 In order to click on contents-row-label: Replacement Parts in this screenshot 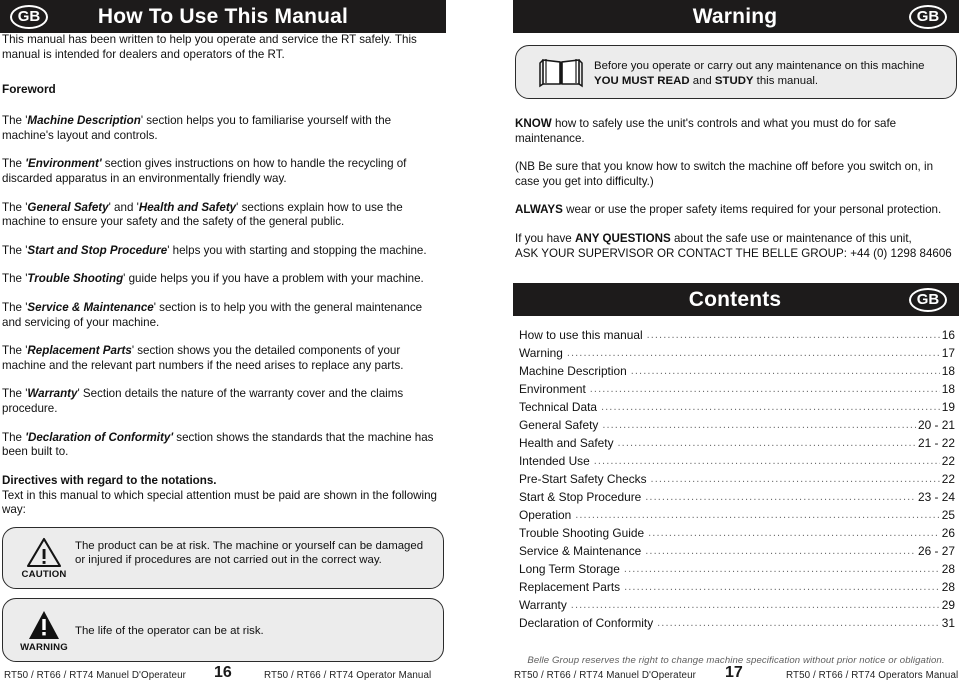, I will do `click(570, 587)`.